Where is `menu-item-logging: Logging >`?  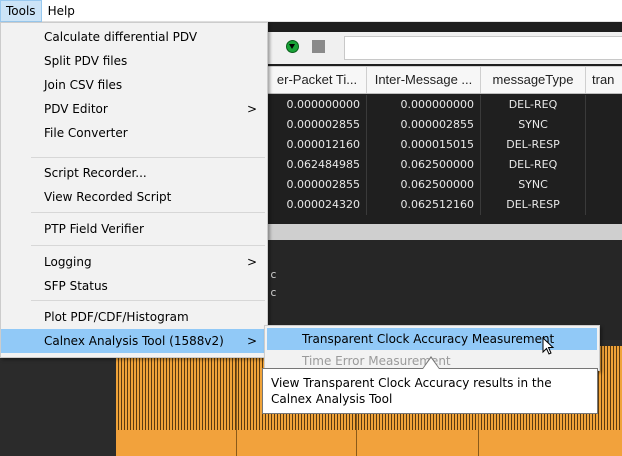
menu-item-logging: Logging > is located at coordinates (134, 262).